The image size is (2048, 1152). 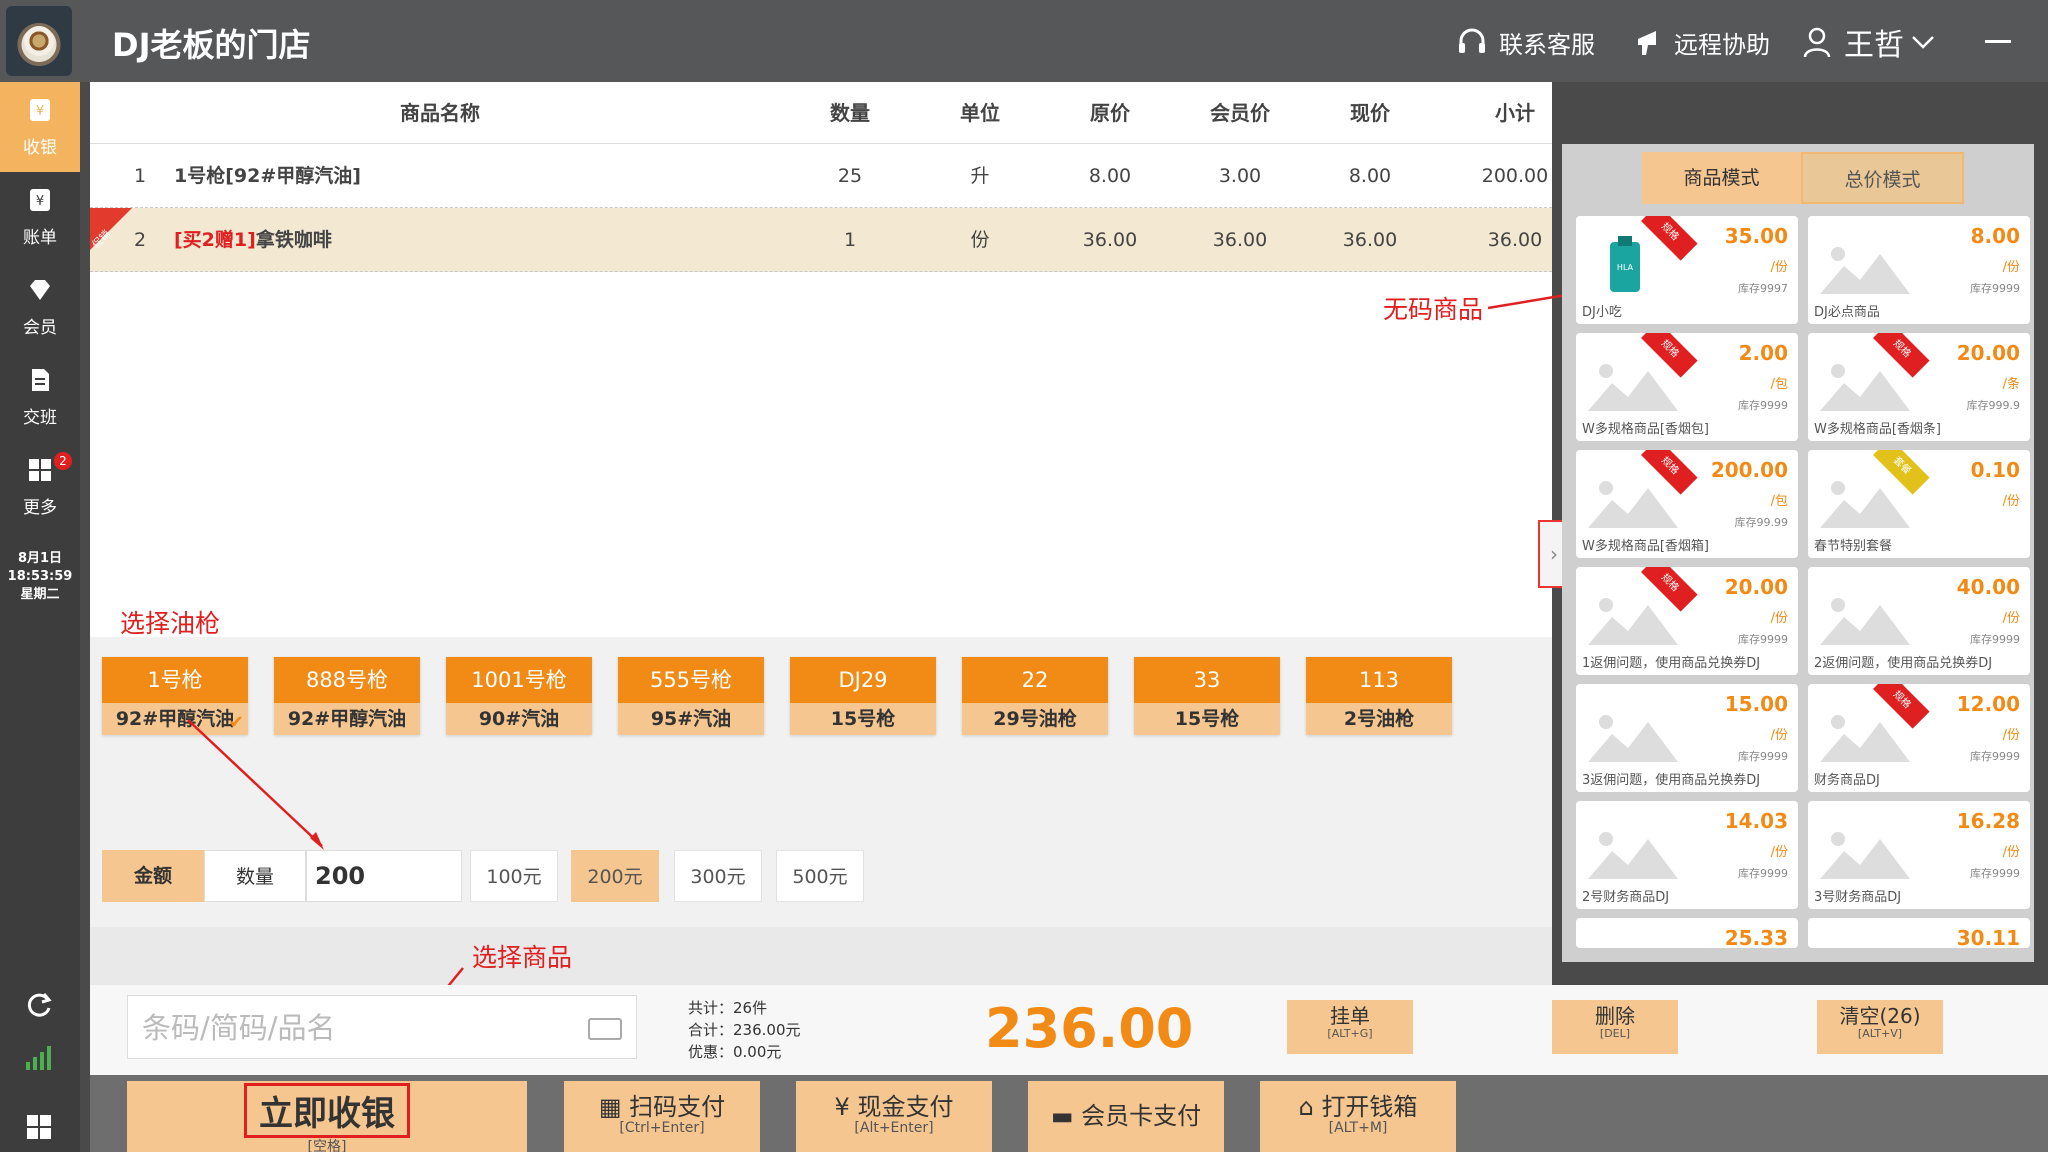 What do you see at coordinates (382, 1027) in the screenshot?
I see `search-input: 条码/简码/品名` at bounding box center [382, 1027].